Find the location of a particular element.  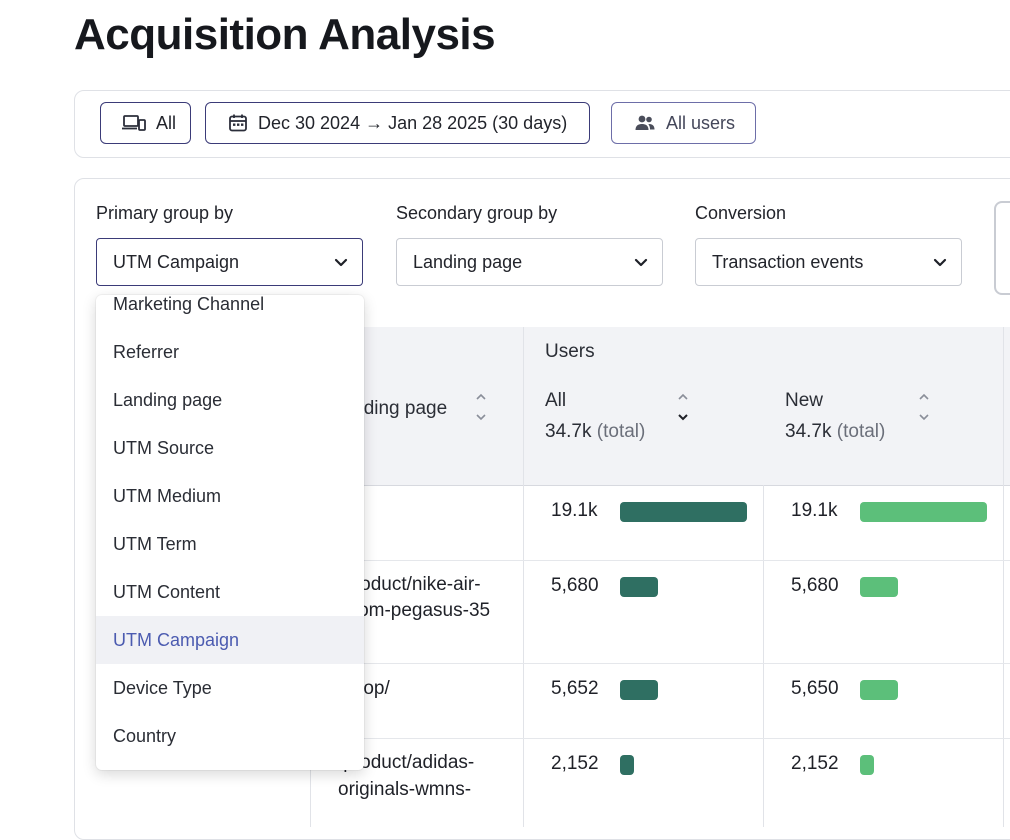

calendar-icon is located at coordinates (238, 123).